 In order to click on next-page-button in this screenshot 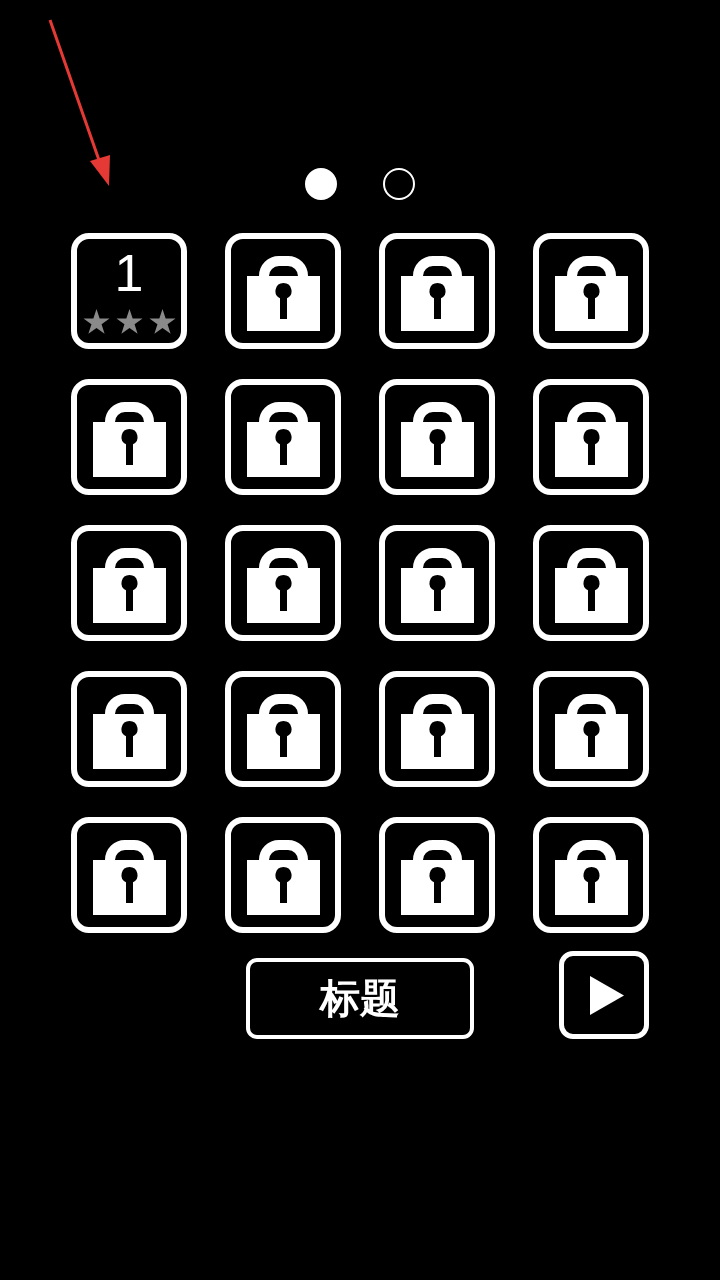, I will do `click(604, 995)`.